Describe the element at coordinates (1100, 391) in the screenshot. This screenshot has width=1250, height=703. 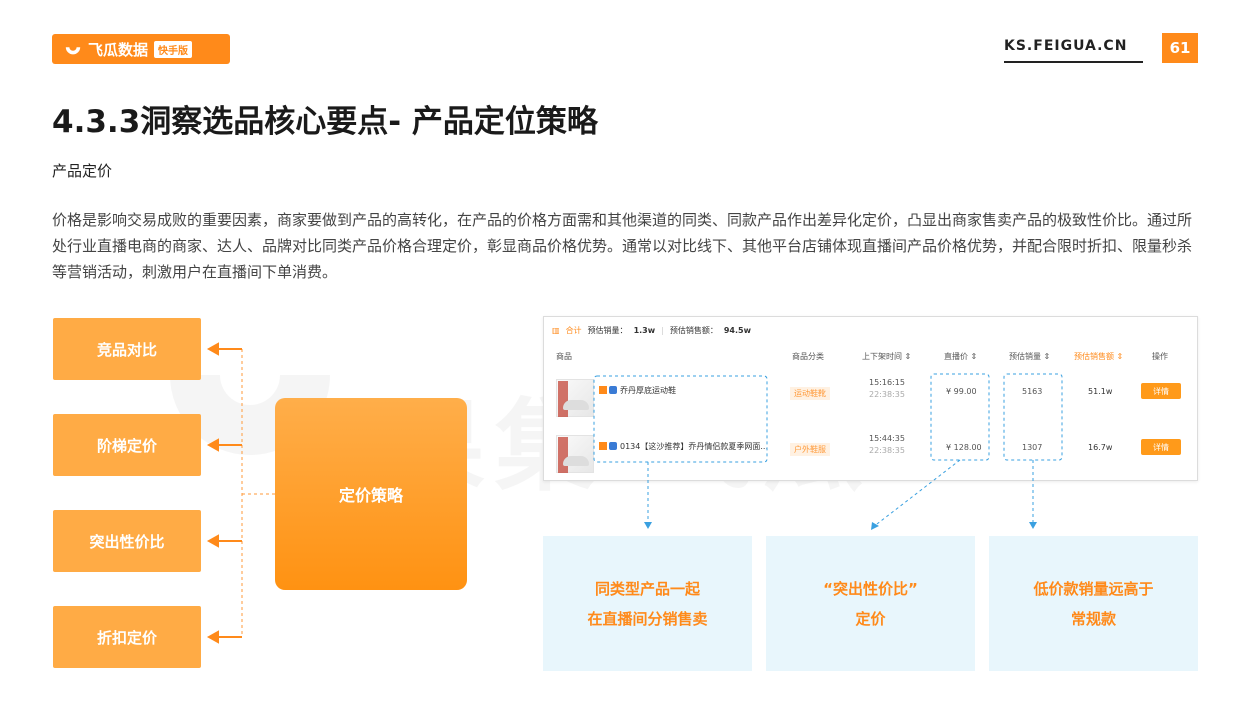
I see `est-amount: 51.1w` at that location.